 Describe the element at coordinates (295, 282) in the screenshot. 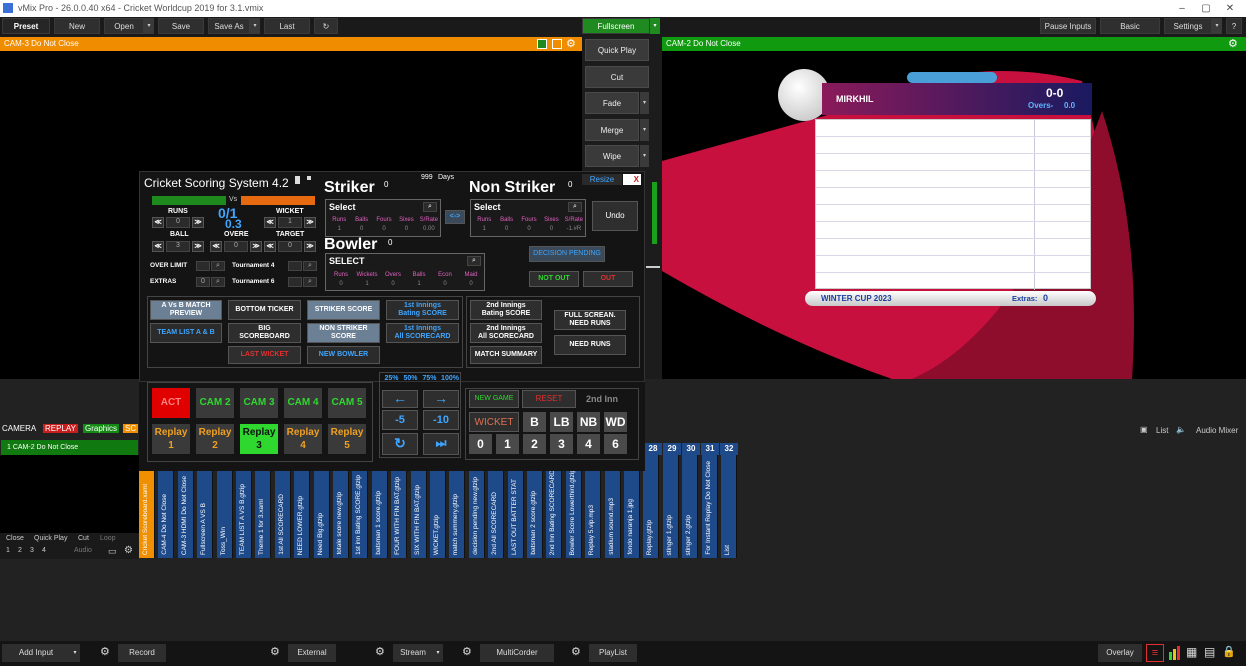

I see `tournament6-field` at that location.